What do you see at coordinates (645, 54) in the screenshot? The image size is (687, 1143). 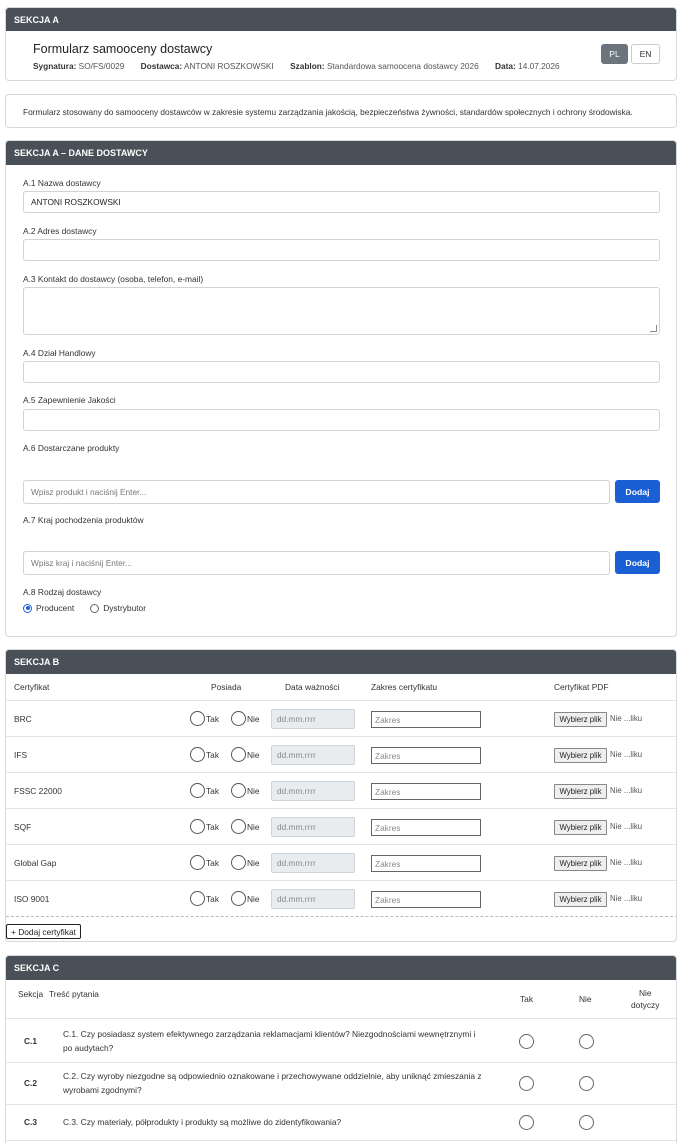 I see `lang-en-button: EN` at bounding box center [645, 54].